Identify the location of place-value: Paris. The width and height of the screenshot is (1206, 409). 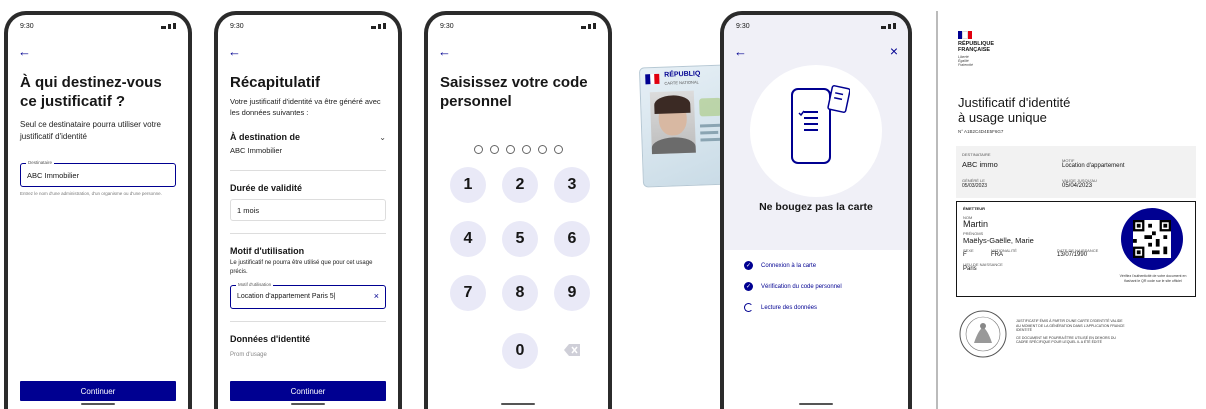
(970, 269).